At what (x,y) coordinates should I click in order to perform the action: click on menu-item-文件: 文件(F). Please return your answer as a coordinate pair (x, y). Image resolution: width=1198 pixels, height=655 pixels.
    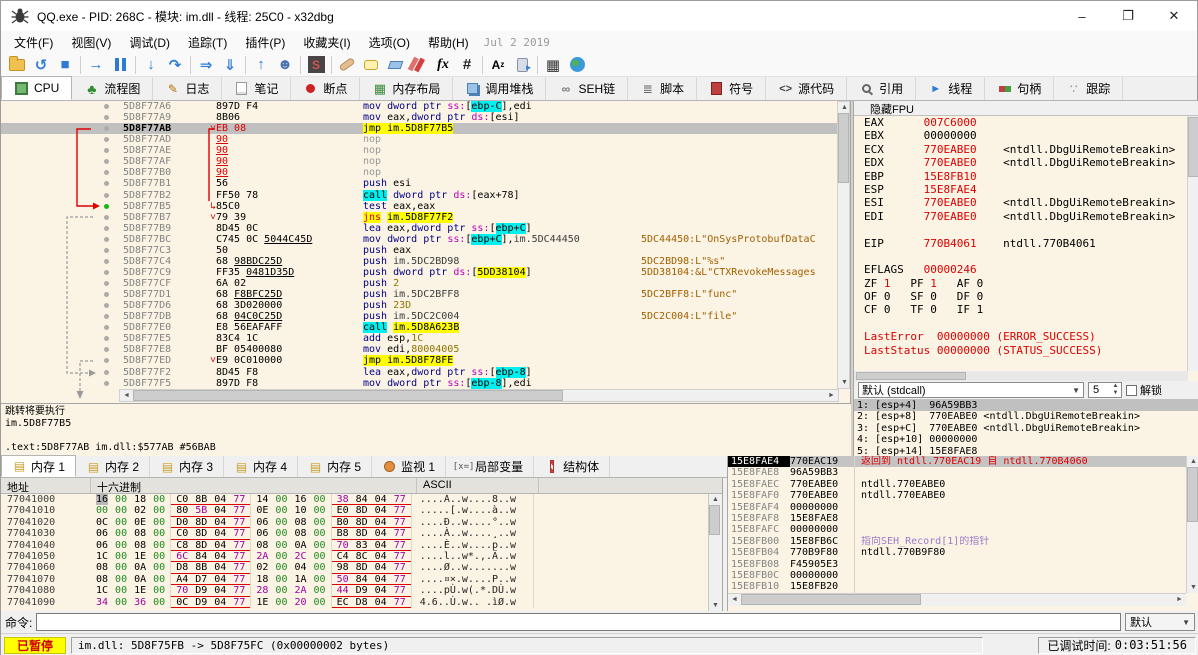
    Looking at the image, I should click on (33, 42).